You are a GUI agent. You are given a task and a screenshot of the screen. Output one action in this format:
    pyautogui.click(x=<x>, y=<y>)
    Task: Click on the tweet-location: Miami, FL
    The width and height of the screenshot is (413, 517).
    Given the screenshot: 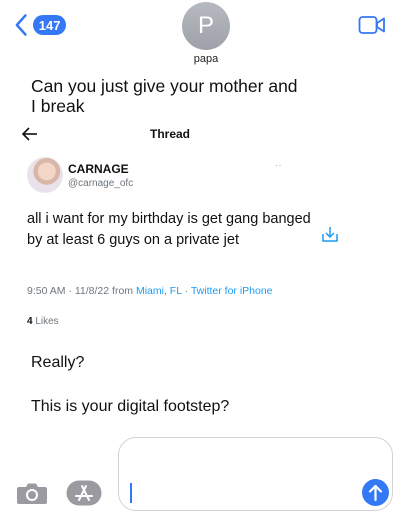 What is the action you would take?
    pyautogui.click(x=158, y=291)
    